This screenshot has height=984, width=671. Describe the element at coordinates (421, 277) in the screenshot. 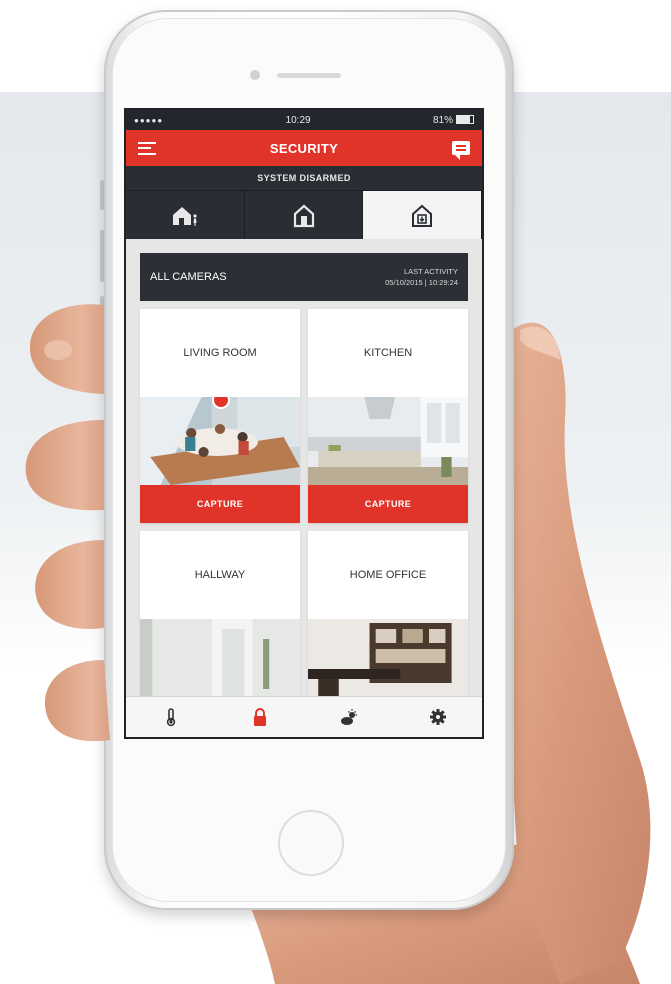

I see `last-activity: LAST ACTIVITY 05/10/2015 | 10:29:24` at that location.